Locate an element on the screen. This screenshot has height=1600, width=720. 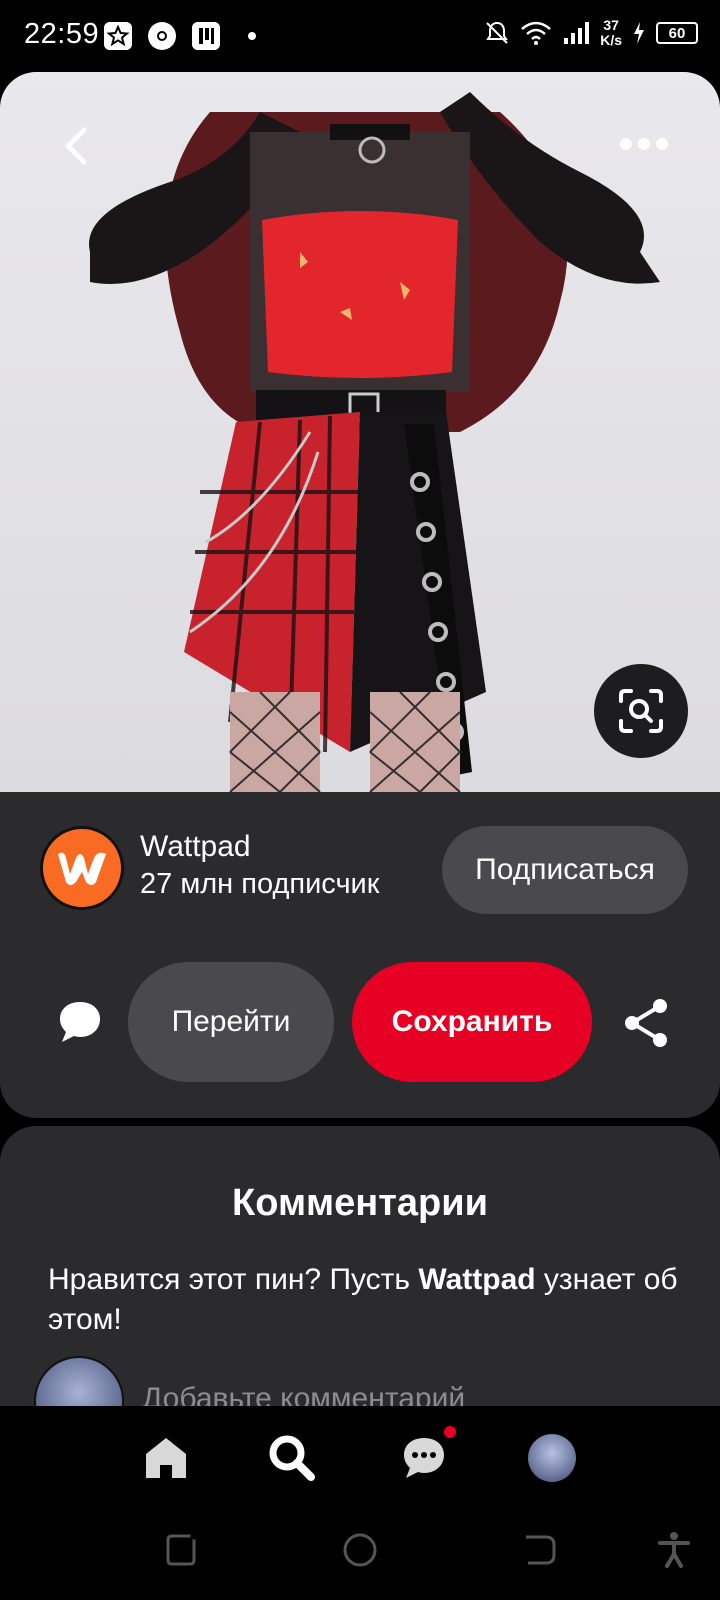
app-icon is located at coordinates (206, 36).